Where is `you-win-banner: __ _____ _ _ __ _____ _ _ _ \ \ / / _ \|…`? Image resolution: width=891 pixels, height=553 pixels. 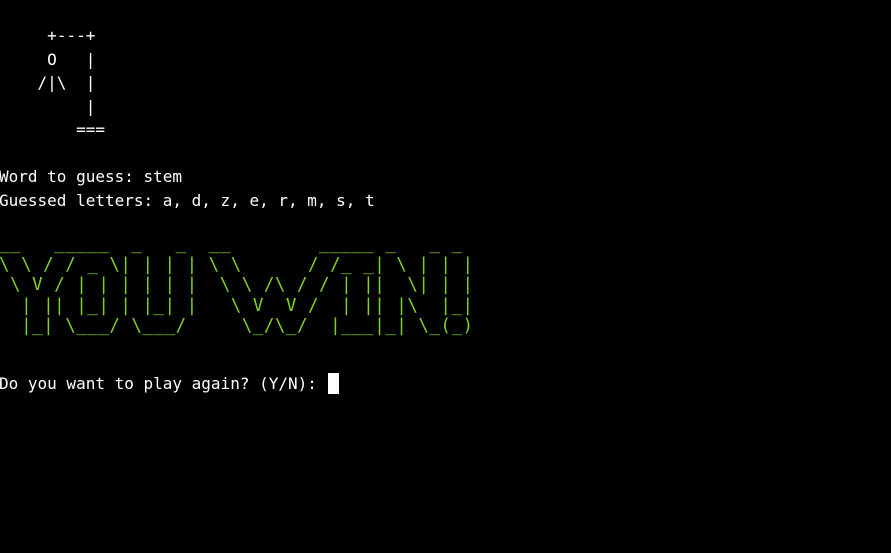
you-win-banner: __ _____ _ _ __ _____ _ _ _ \ \ / / _ \|… is located at coordinates (237, 285).